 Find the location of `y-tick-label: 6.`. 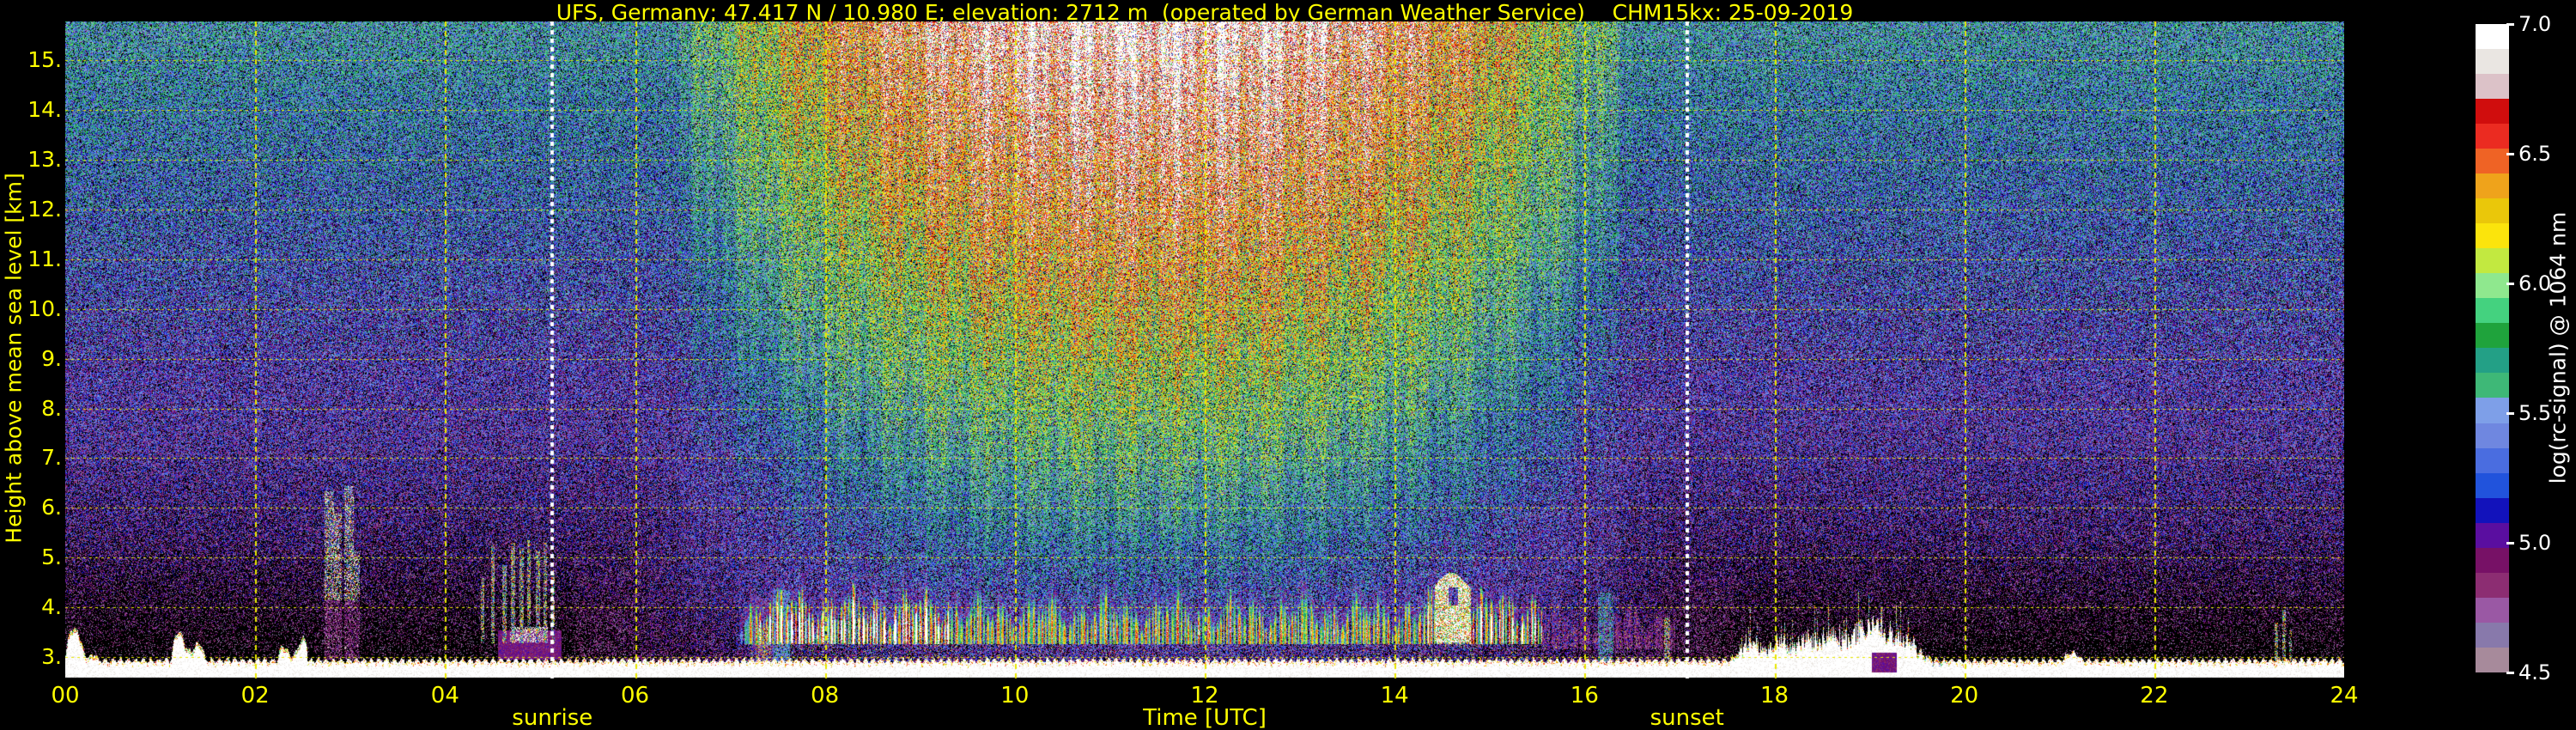

y-tick-label: 6. is located at coordinates (52, 507).